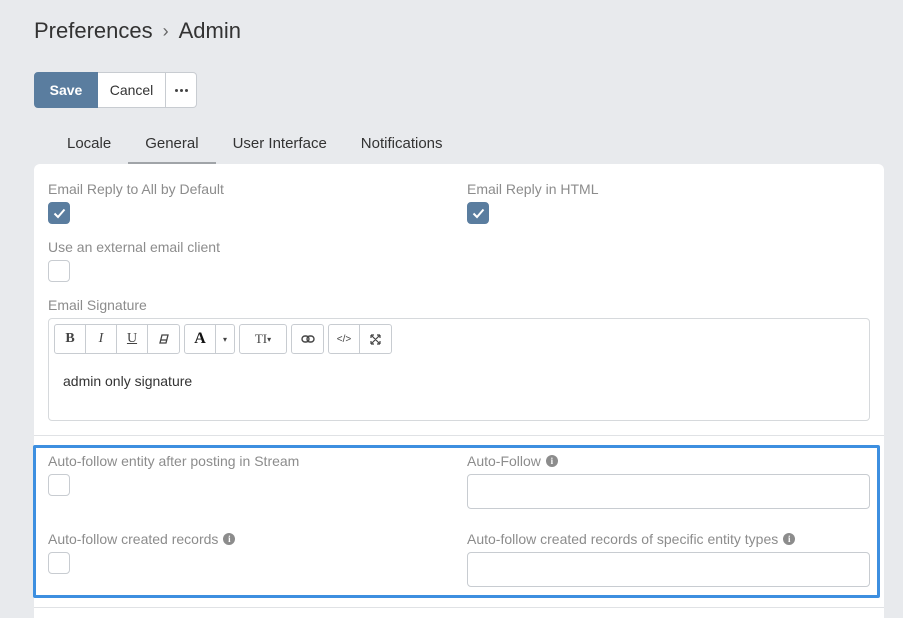 The image size is (903, 618). What do you see at coordinates (89, 146) in the screenshot?
I see `tab-locale: Locale` at bounding box center [89, 146].